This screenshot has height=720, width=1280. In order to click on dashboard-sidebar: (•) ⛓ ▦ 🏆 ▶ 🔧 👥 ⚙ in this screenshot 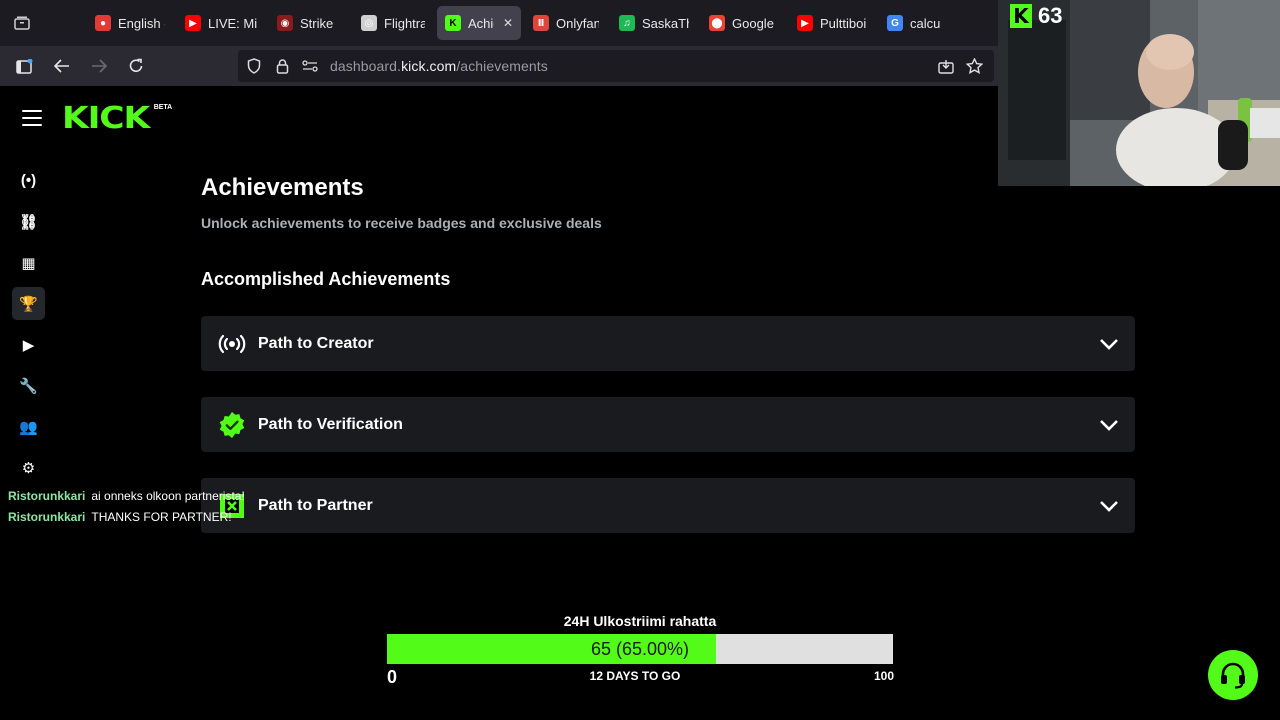, I will do `click(28, 328)`.